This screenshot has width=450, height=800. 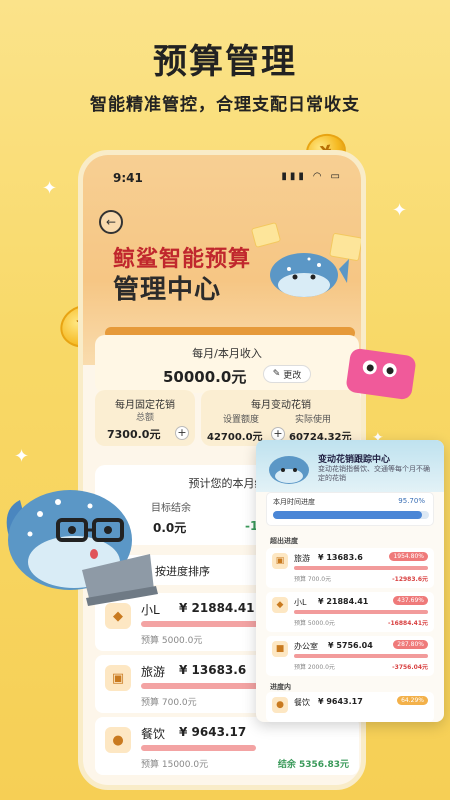 I want to click on list-budget: 预算 5000.0元, so click(x=172, y=641).